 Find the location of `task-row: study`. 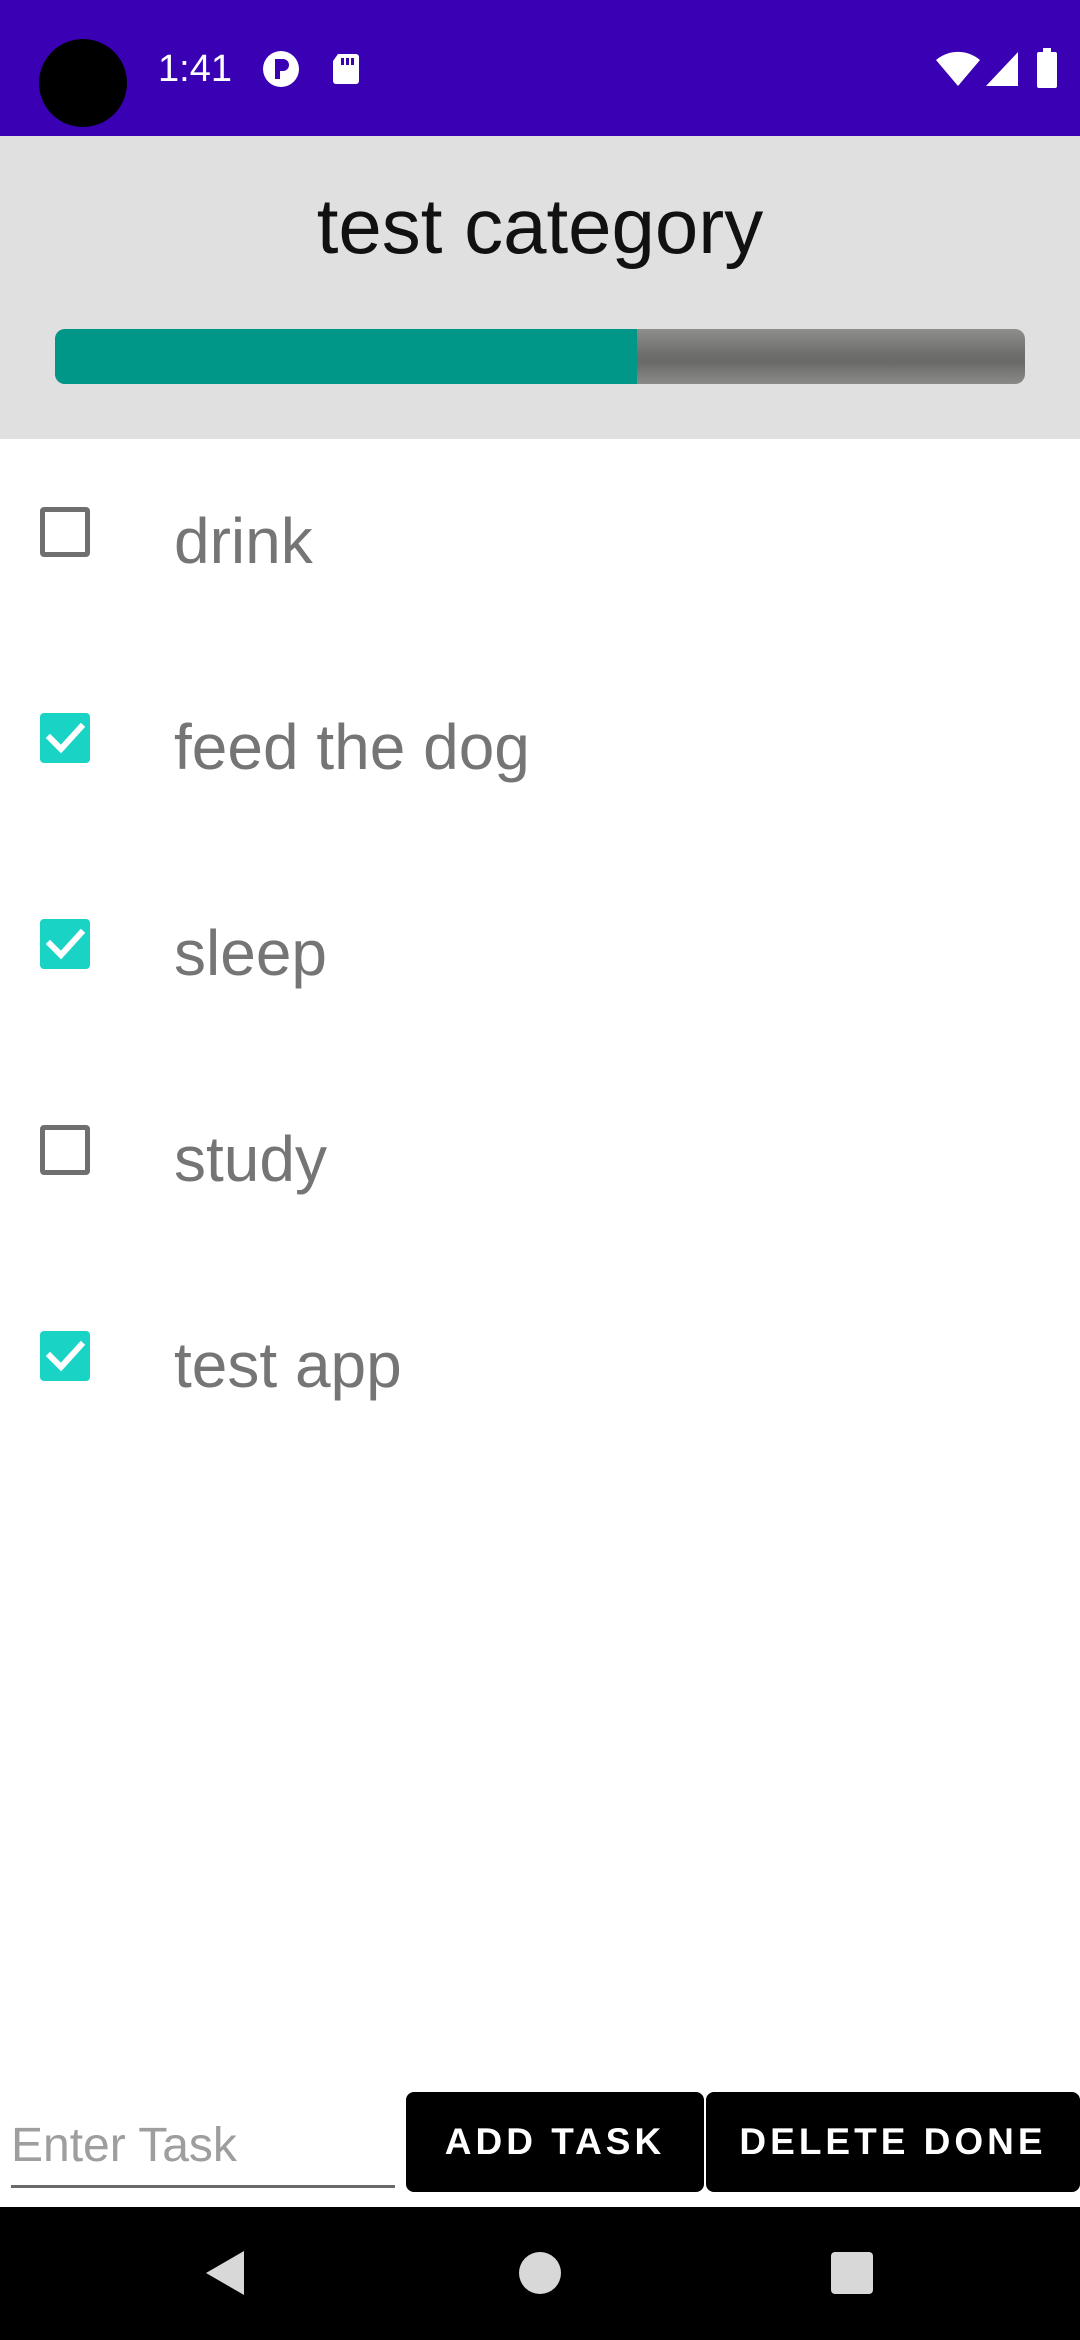

task-row: study is located at coordinates (540, 1160).